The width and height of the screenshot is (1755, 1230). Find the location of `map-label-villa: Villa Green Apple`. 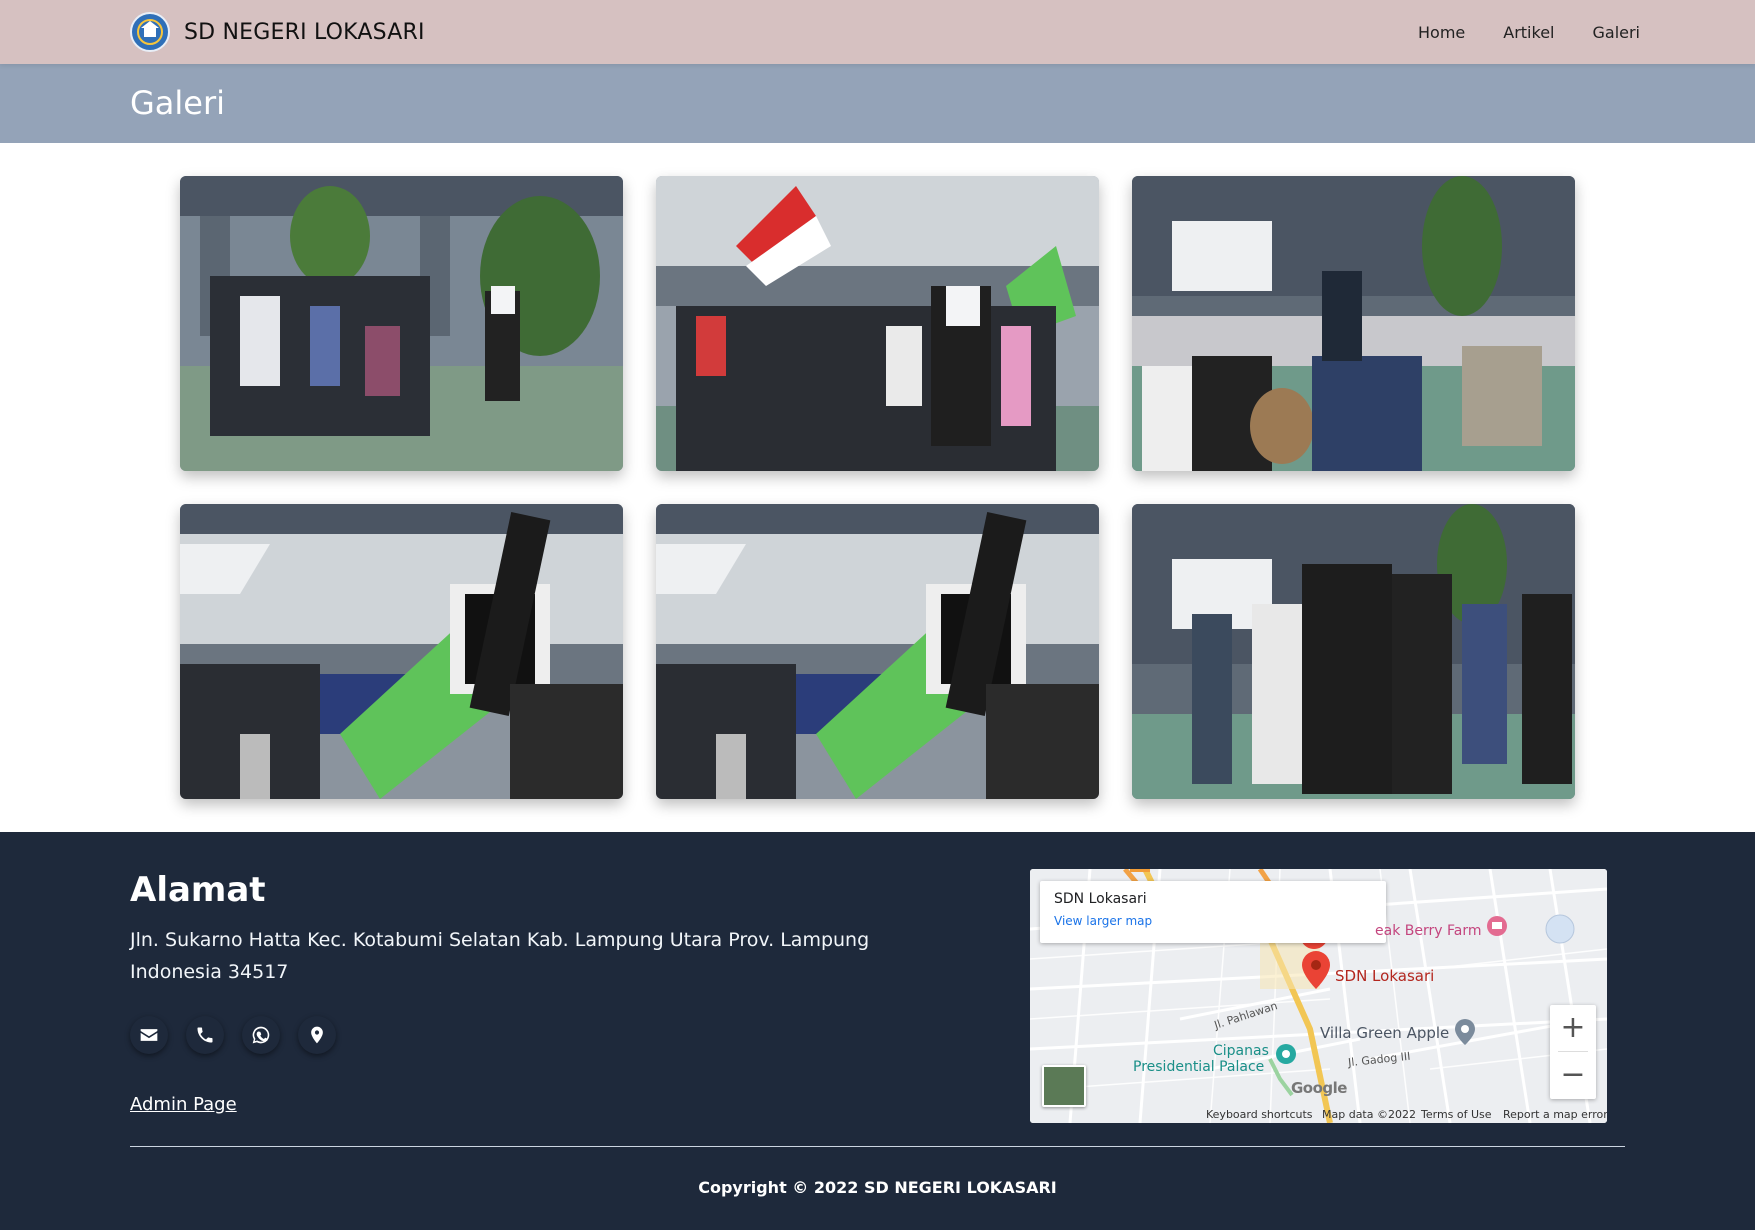

map-label-villa: Villa Green Apple is located at coordinates (1385, 1033).